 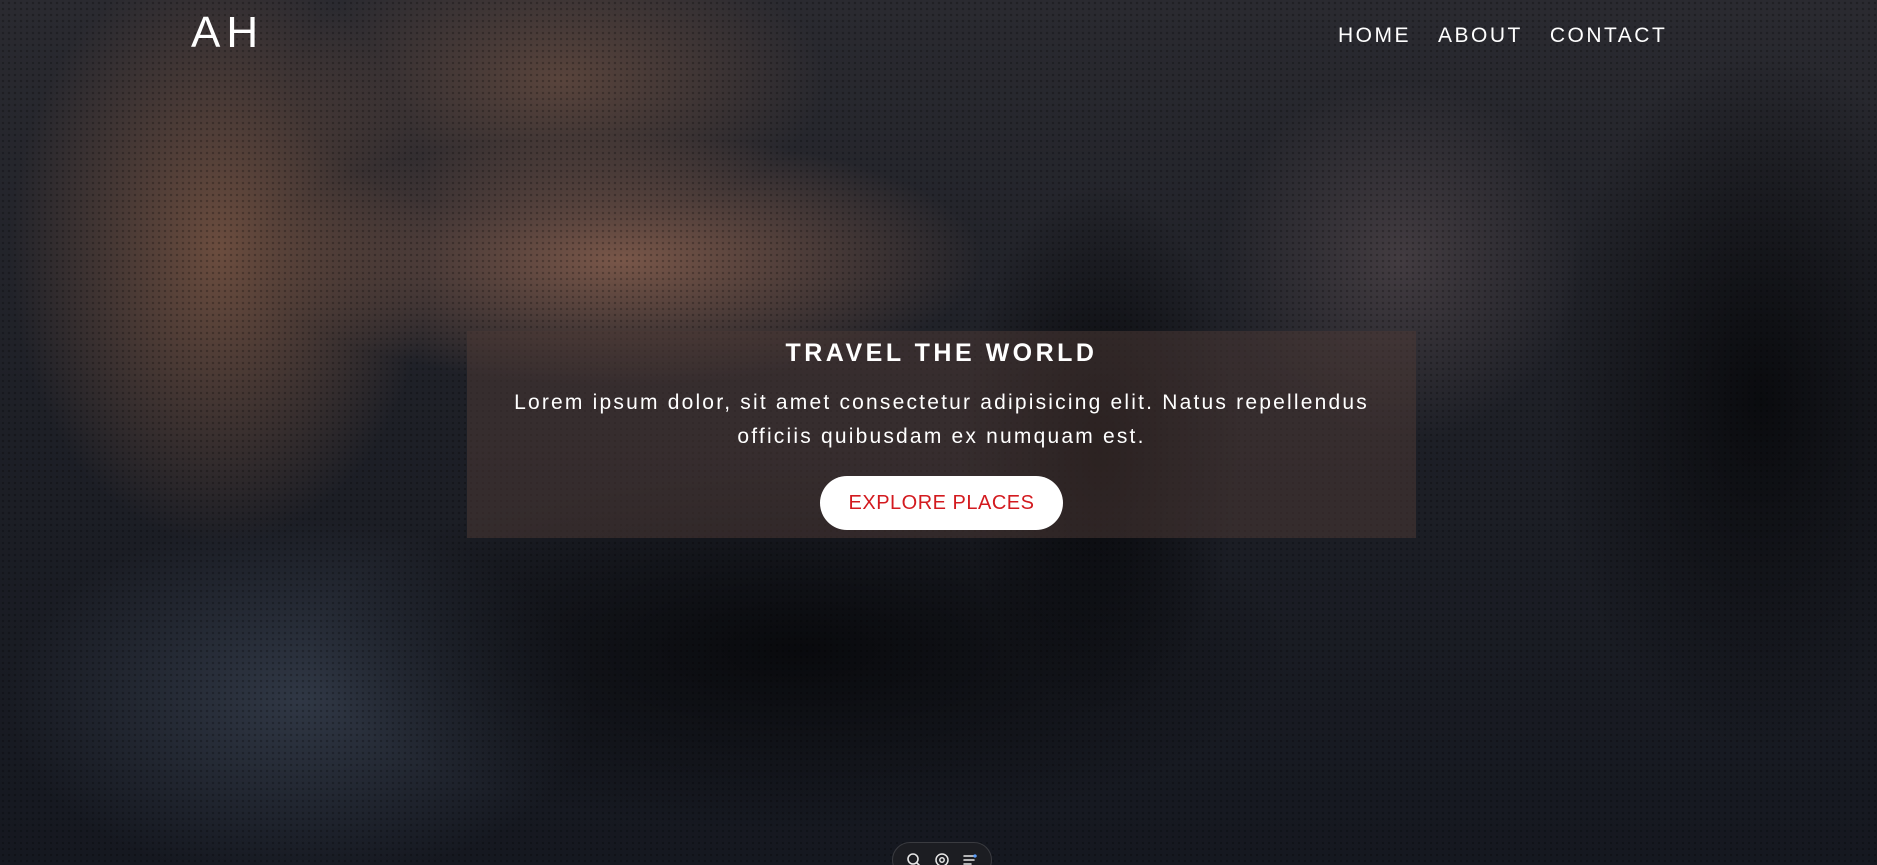 What do you see at coordinates (941, 503) in the screenshot?
I see `explore-places-button: EXPLORE PLACES` at bounding box center [941, 503].